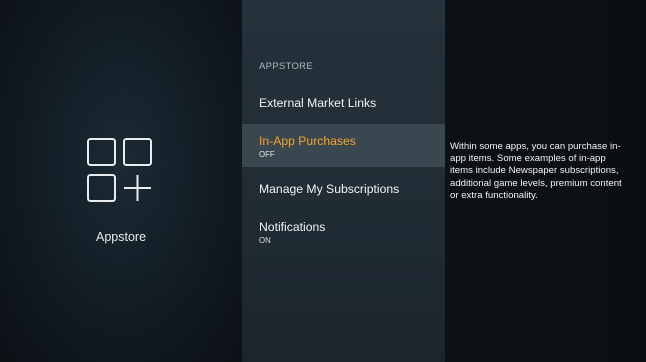  I want to click on menu-item-label: Notifications, so click(292, 227).